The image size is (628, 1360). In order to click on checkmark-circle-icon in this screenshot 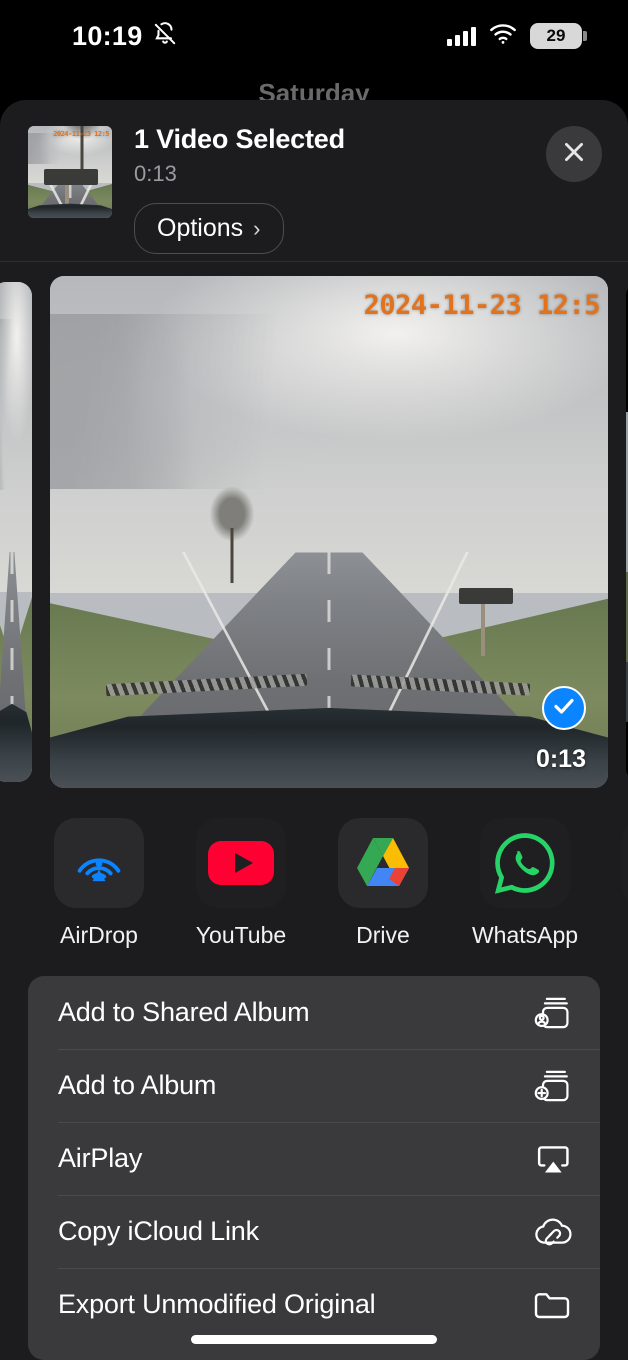, I will do `click(564, 708)`.